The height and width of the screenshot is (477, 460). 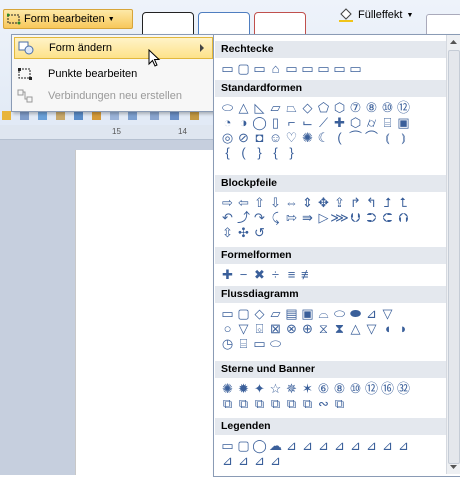 I want to click on reroute-connectors-item: Verbindungen neu erstellen, so click(x=113, y=96).